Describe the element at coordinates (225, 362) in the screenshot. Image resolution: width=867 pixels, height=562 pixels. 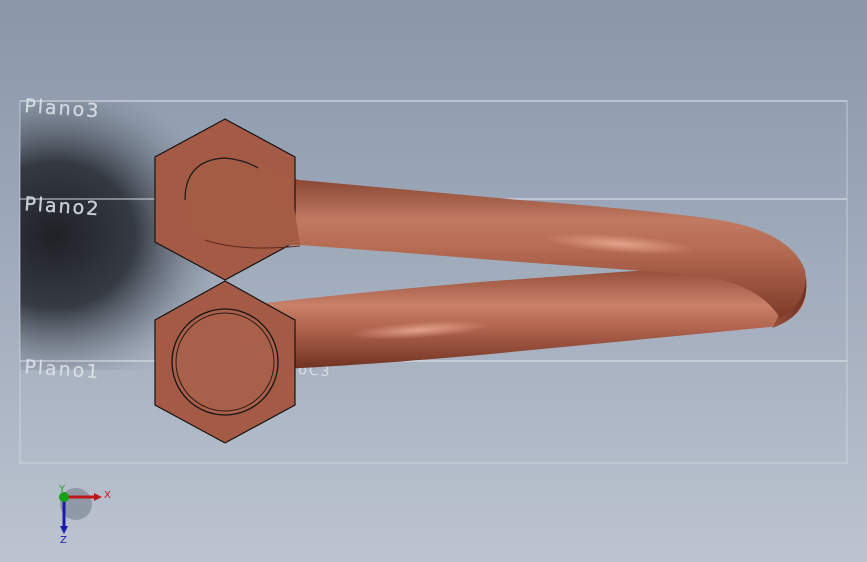
I see `pipe-bore-outer` at that location.